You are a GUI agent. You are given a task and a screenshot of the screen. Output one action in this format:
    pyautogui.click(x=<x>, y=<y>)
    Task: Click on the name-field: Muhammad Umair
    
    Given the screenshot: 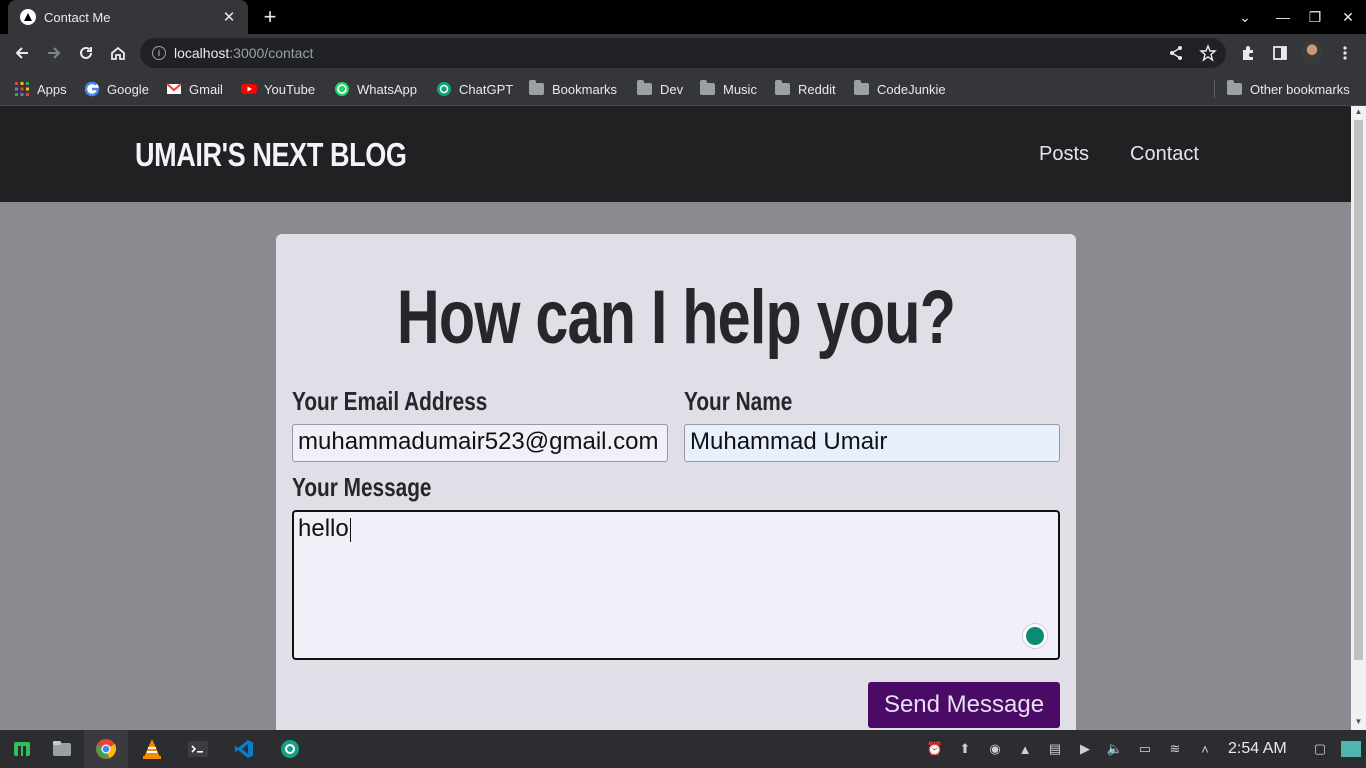 What is the action you would take?
    pyautogui.click(x=872, y=443)
    